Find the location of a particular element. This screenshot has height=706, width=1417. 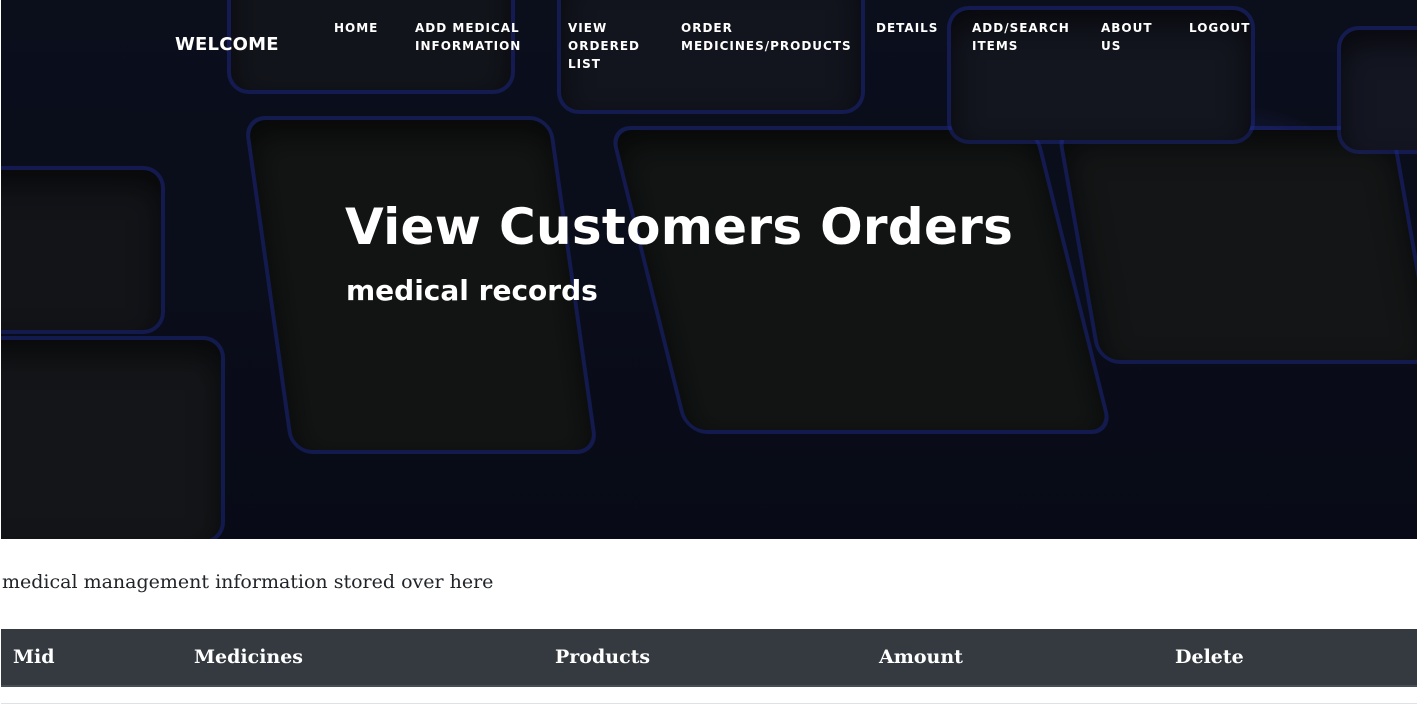

column-header-delete: Delete is located at coordinates (1290, 658).